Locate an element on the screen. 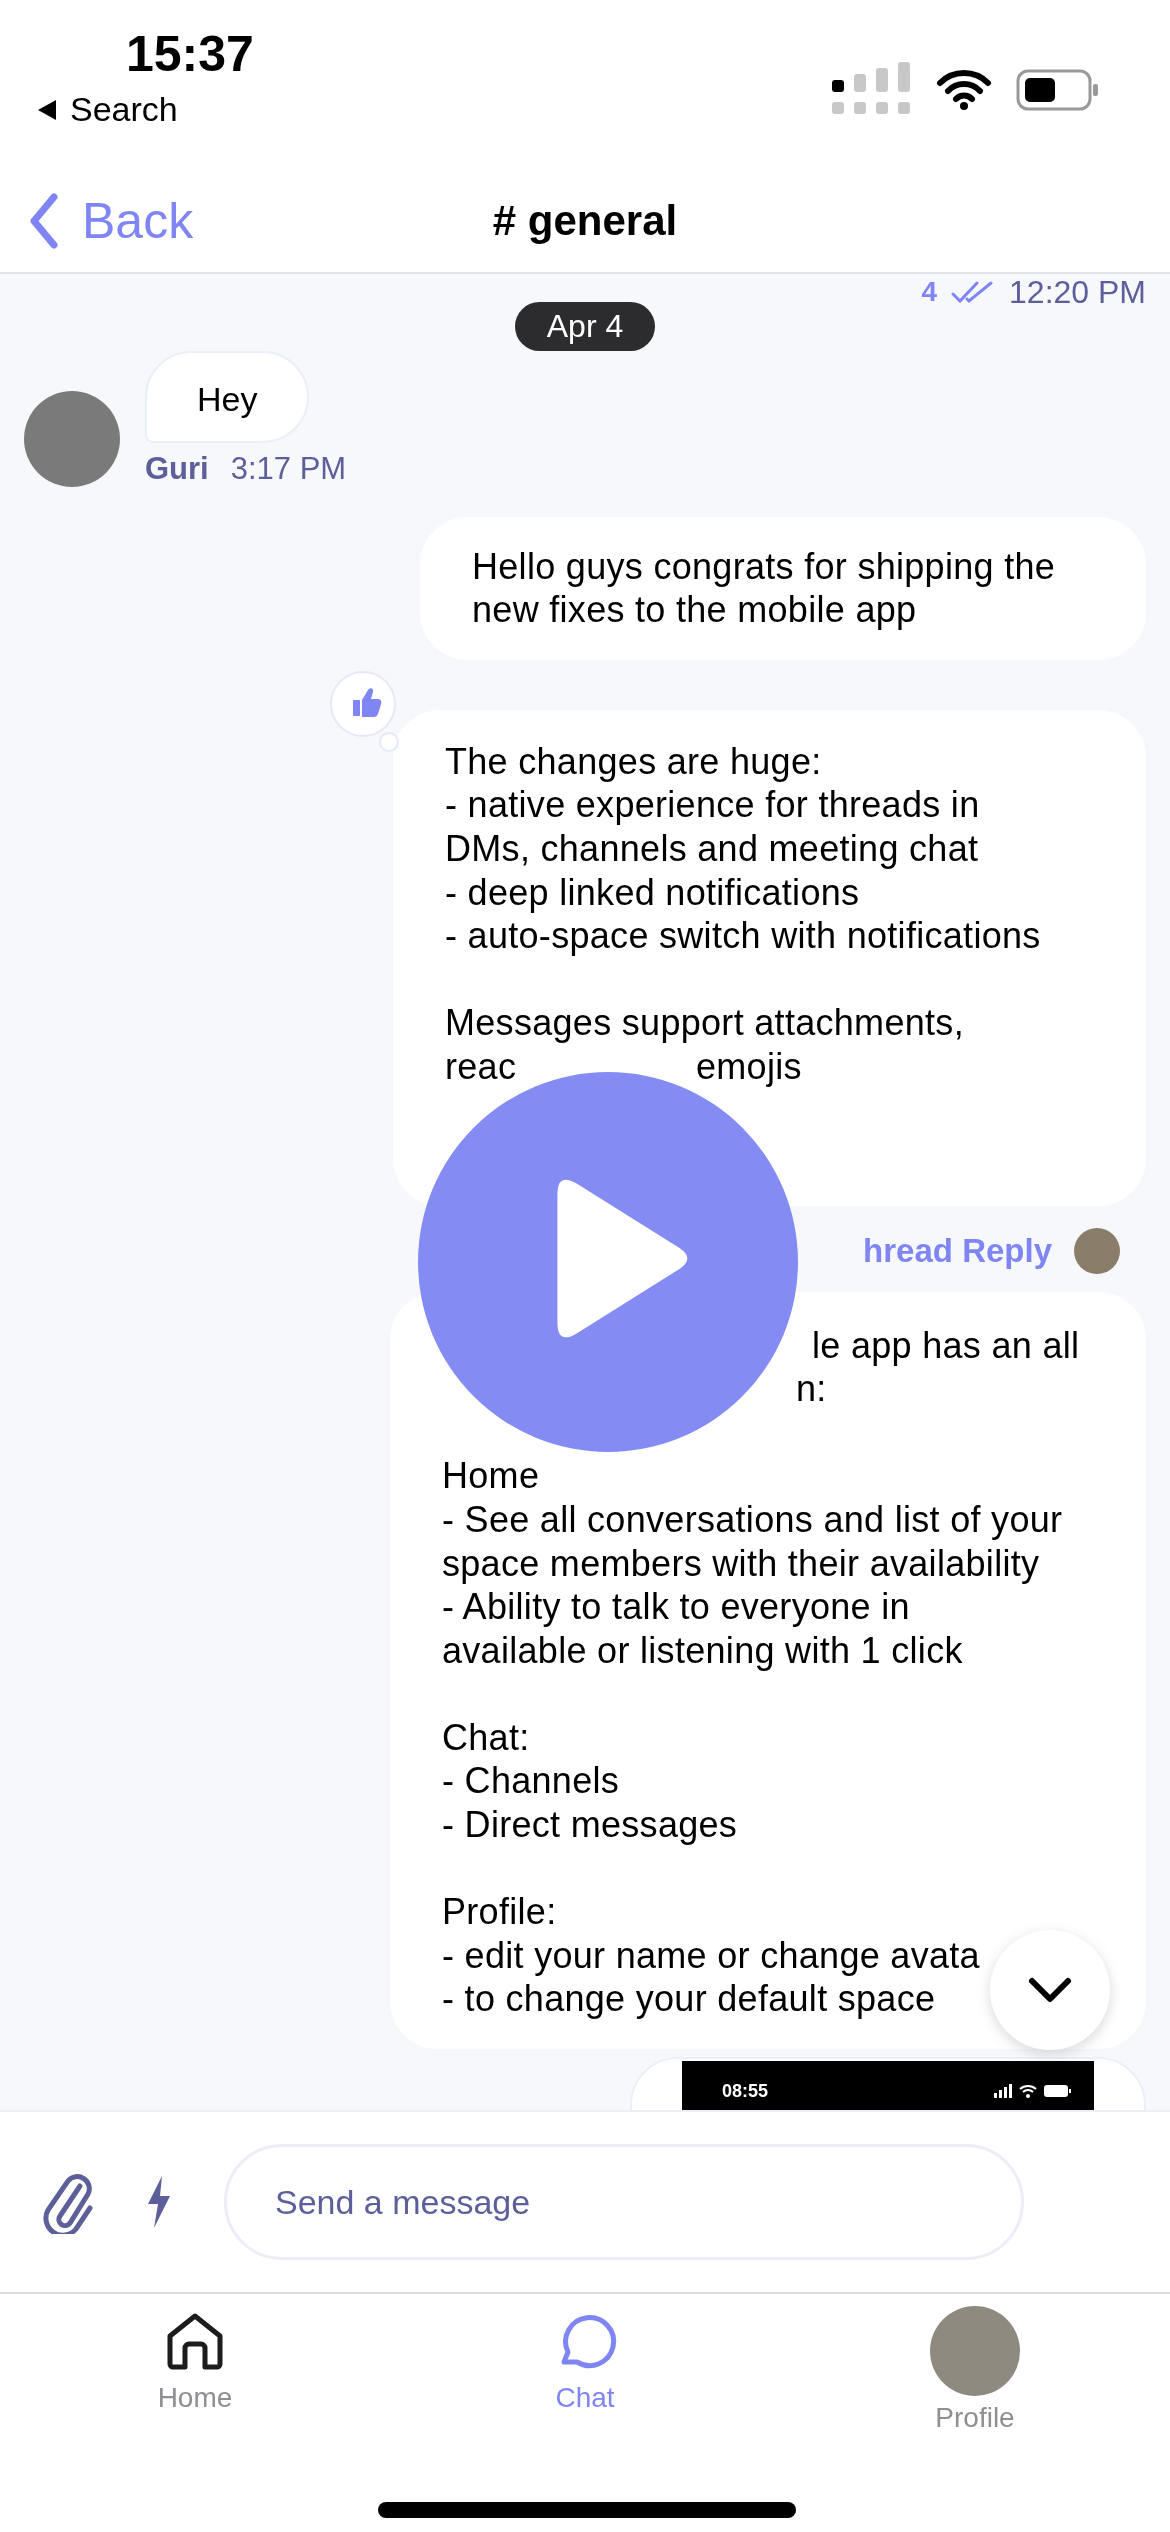 This screenshot has height=2532, width=1170. message-line: Hey is located at coordinates (227, 399).